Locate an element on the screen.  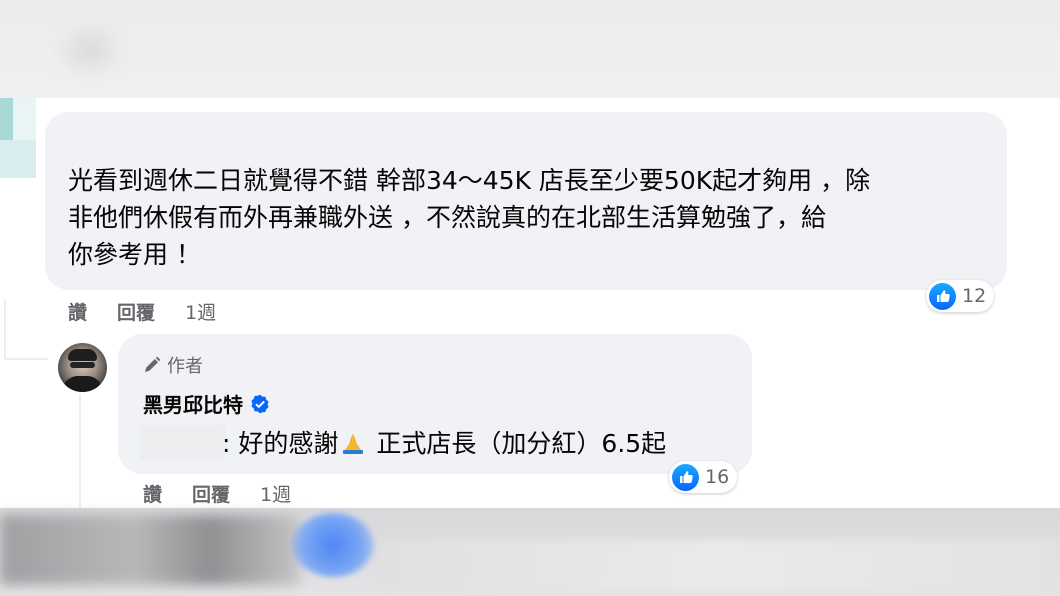
verified-badge-icon is located at coordinates (260, 403).